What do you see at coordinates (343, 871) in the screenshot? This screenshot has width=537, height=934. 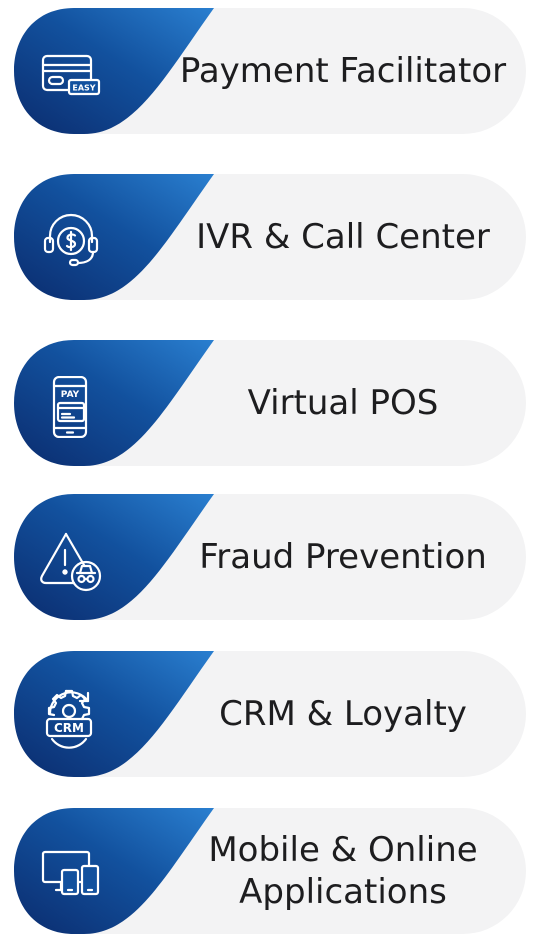 I see `card-label: Mobile & Online Applications` at bounding box center [343, 871].